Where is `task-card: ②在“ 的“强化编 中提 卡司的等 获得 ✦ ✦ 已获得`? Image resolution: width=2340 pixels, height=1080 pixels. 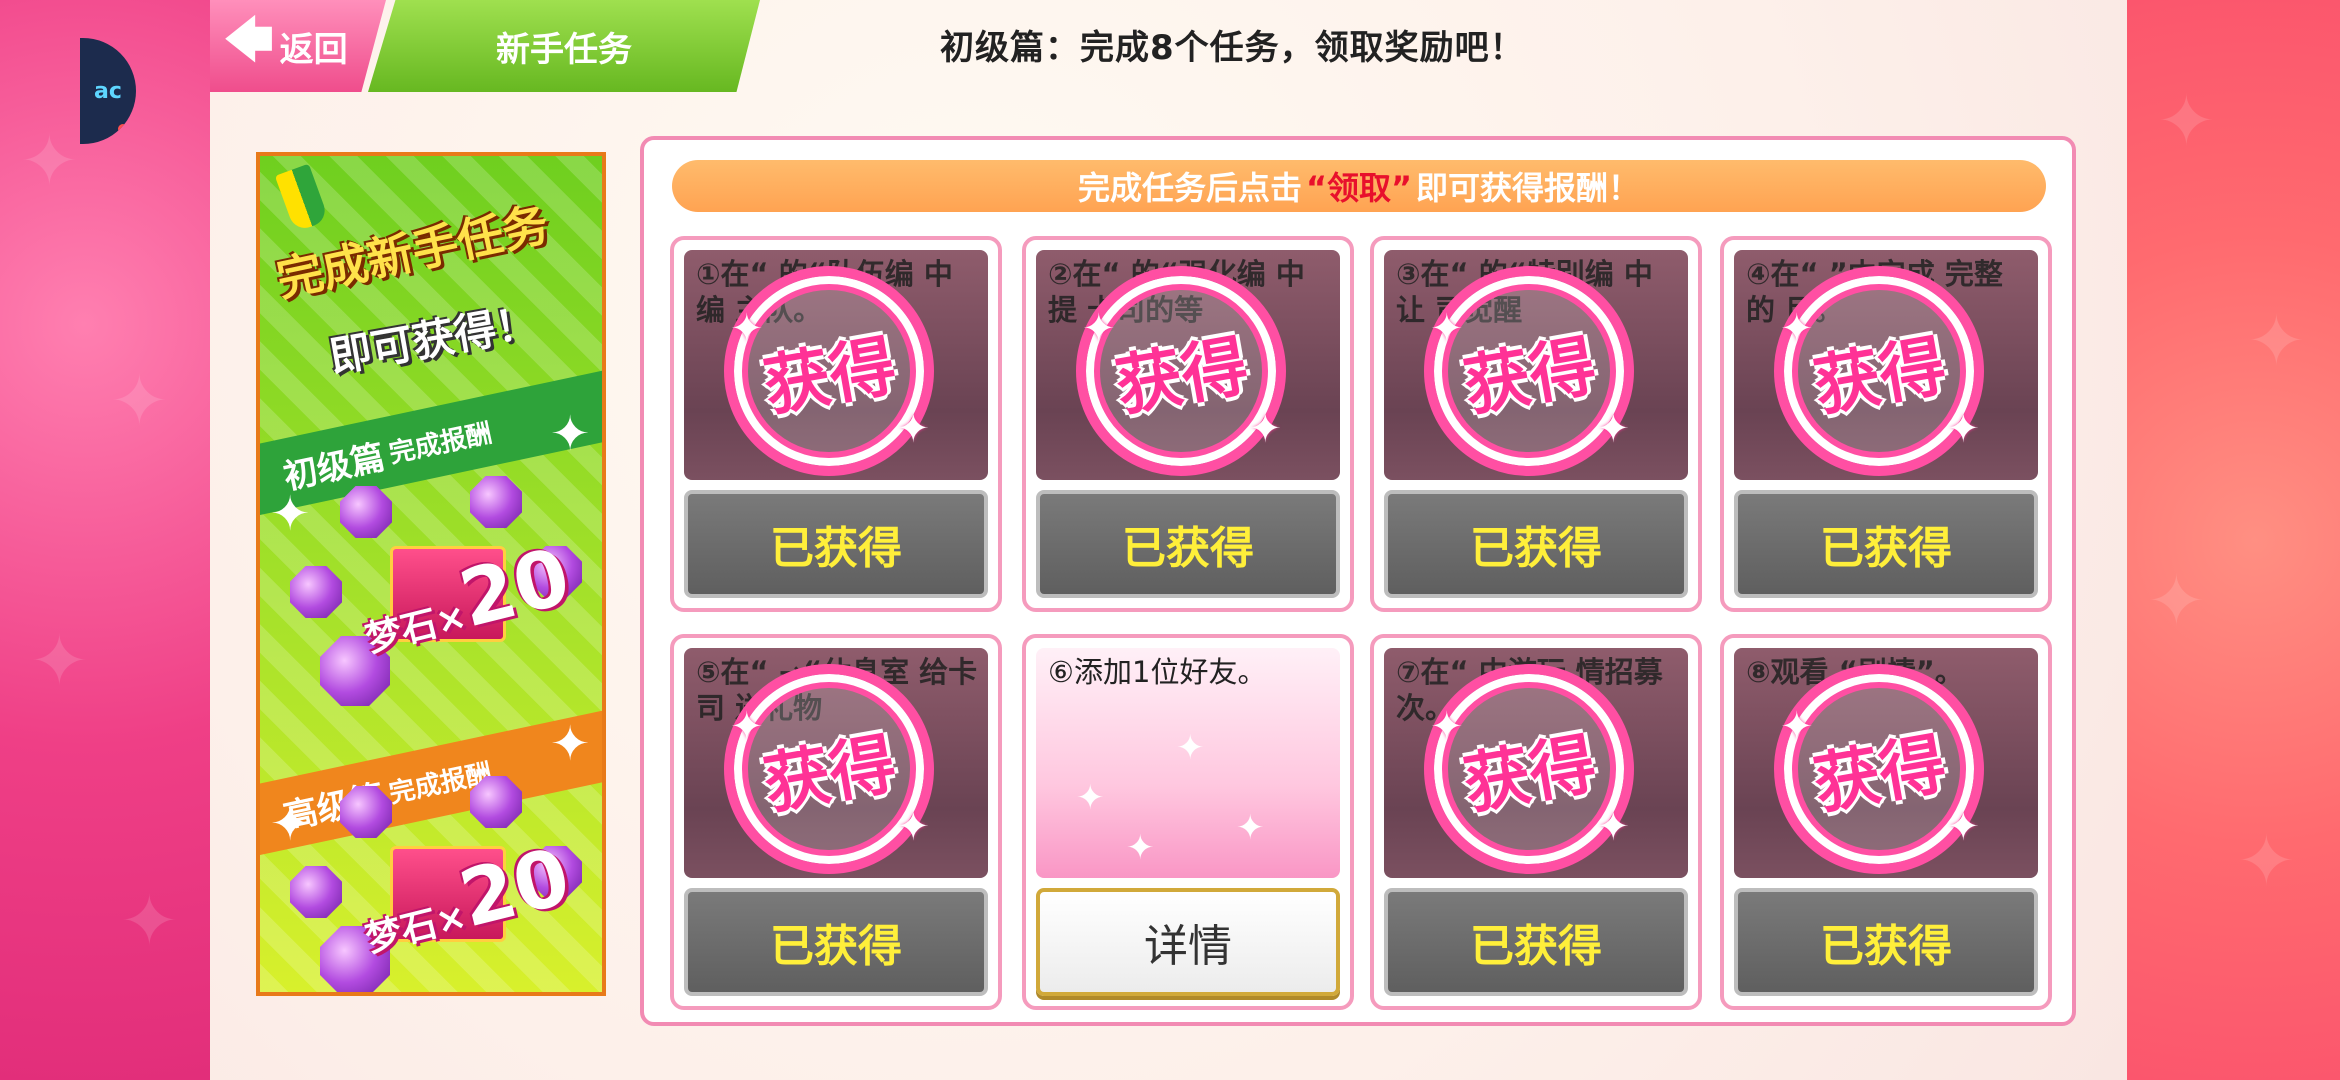 task-card: ②在“ 的“强化编 中提 卡司的等 获得 ✦ ✦ 已获得 is located at coordinates (1188, 424).